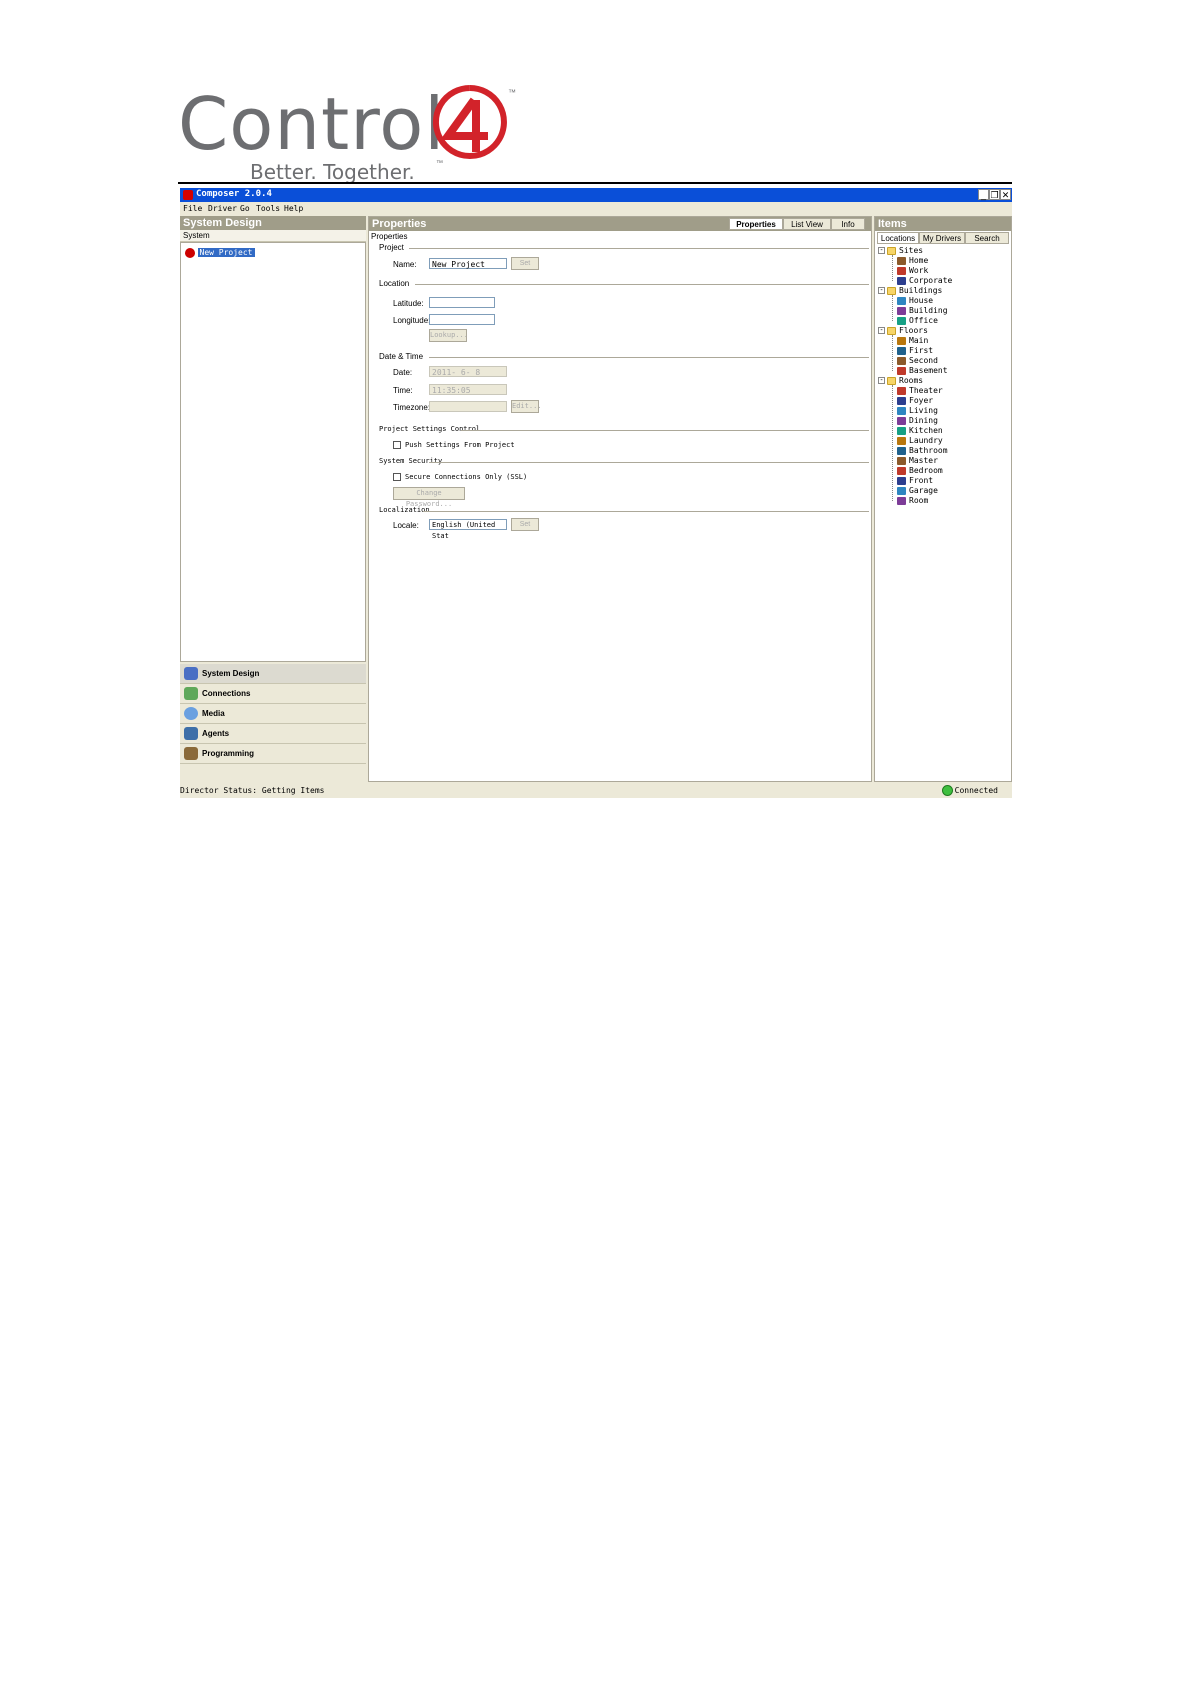 The image size is (1192, 1685). I want to click on nav-system-design: System Design, so click(273, 674).